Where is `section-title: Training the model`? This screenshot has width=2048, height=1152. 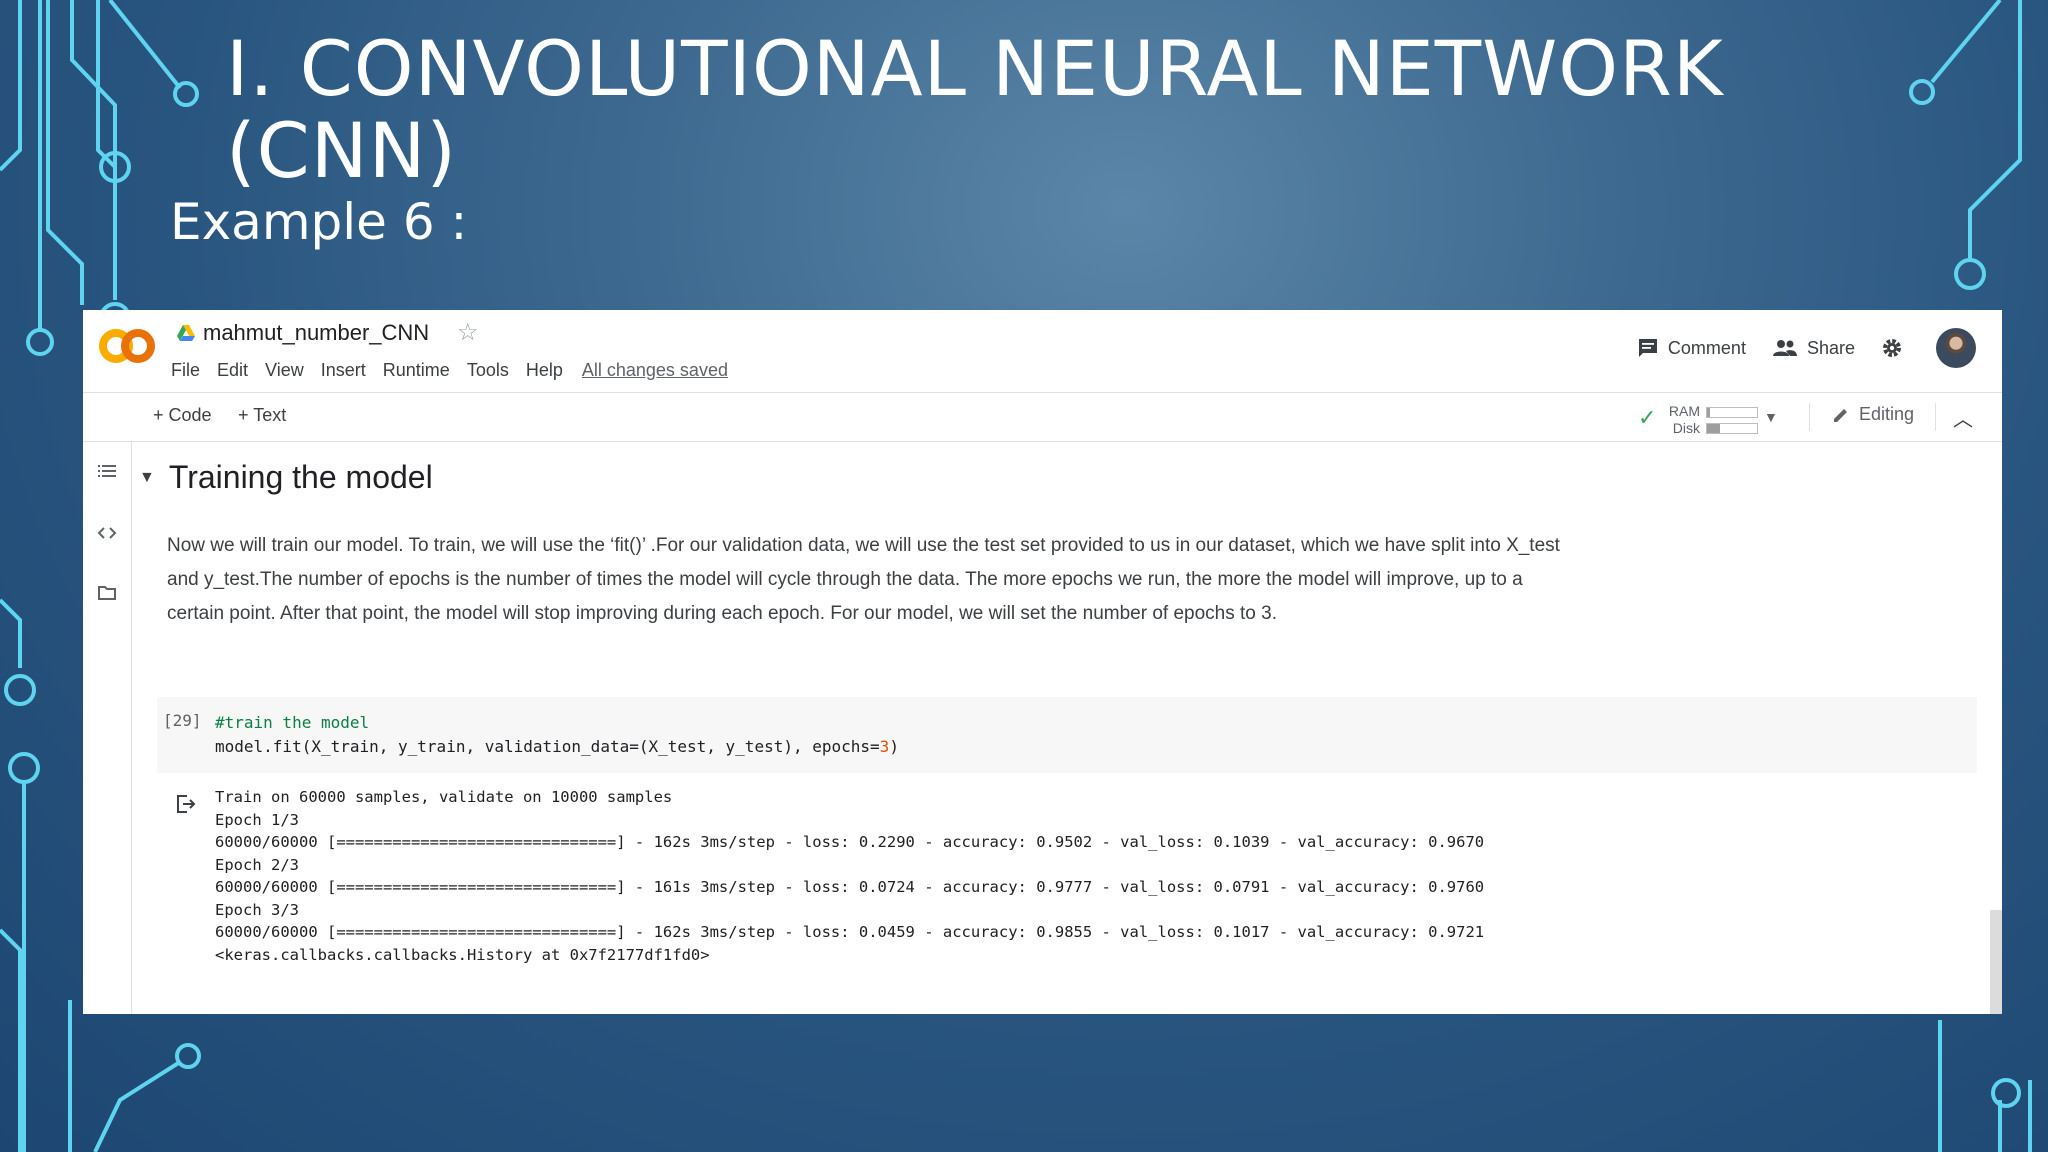 section-title: Training the model is located at coordinates (300, 477).